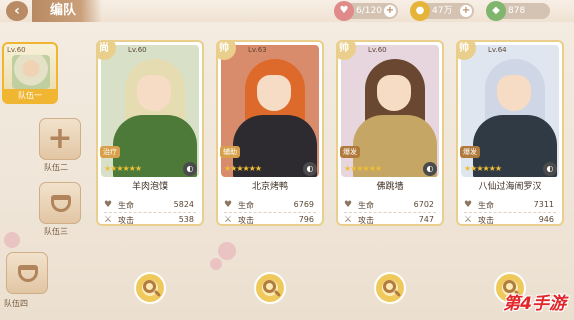 The image size is (574, 320). Describe the element at coordinates (466, 11) in the screenshot. I see `add-coin-button: +` at that location.